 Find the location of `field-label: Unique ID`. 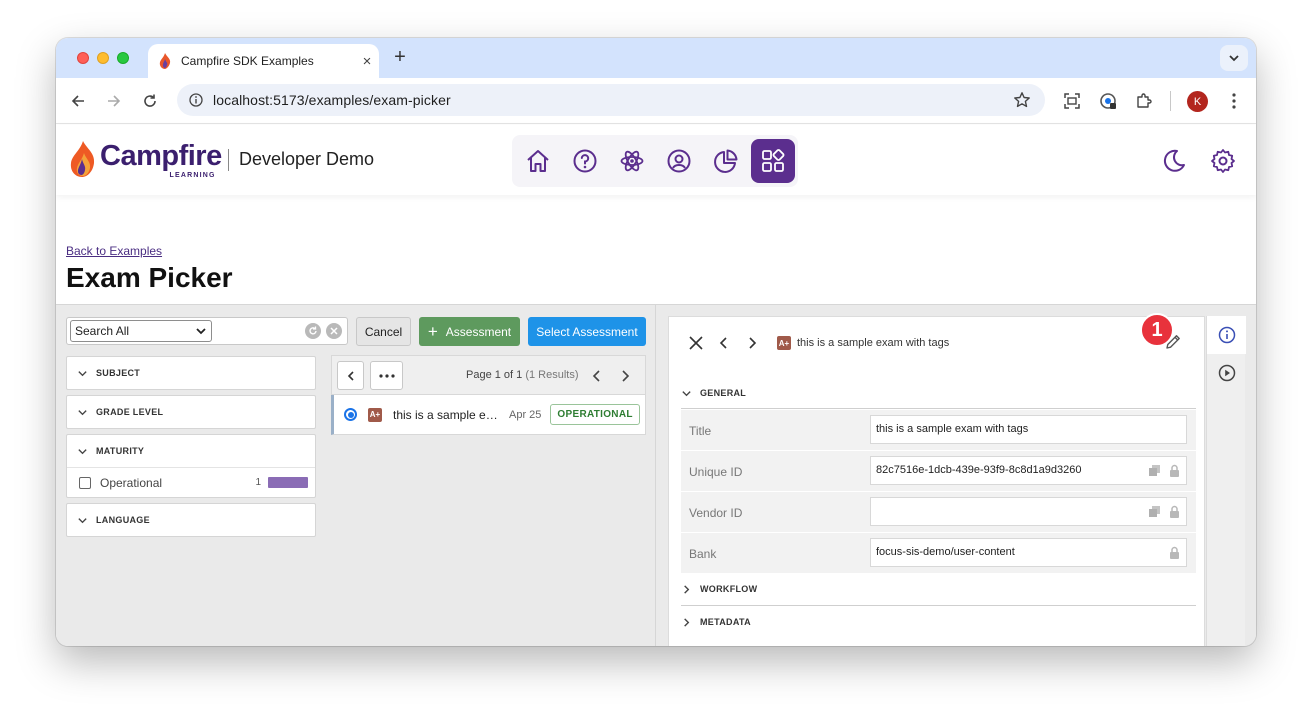

field-label: Unique ID is located at coordinates (716, 472).